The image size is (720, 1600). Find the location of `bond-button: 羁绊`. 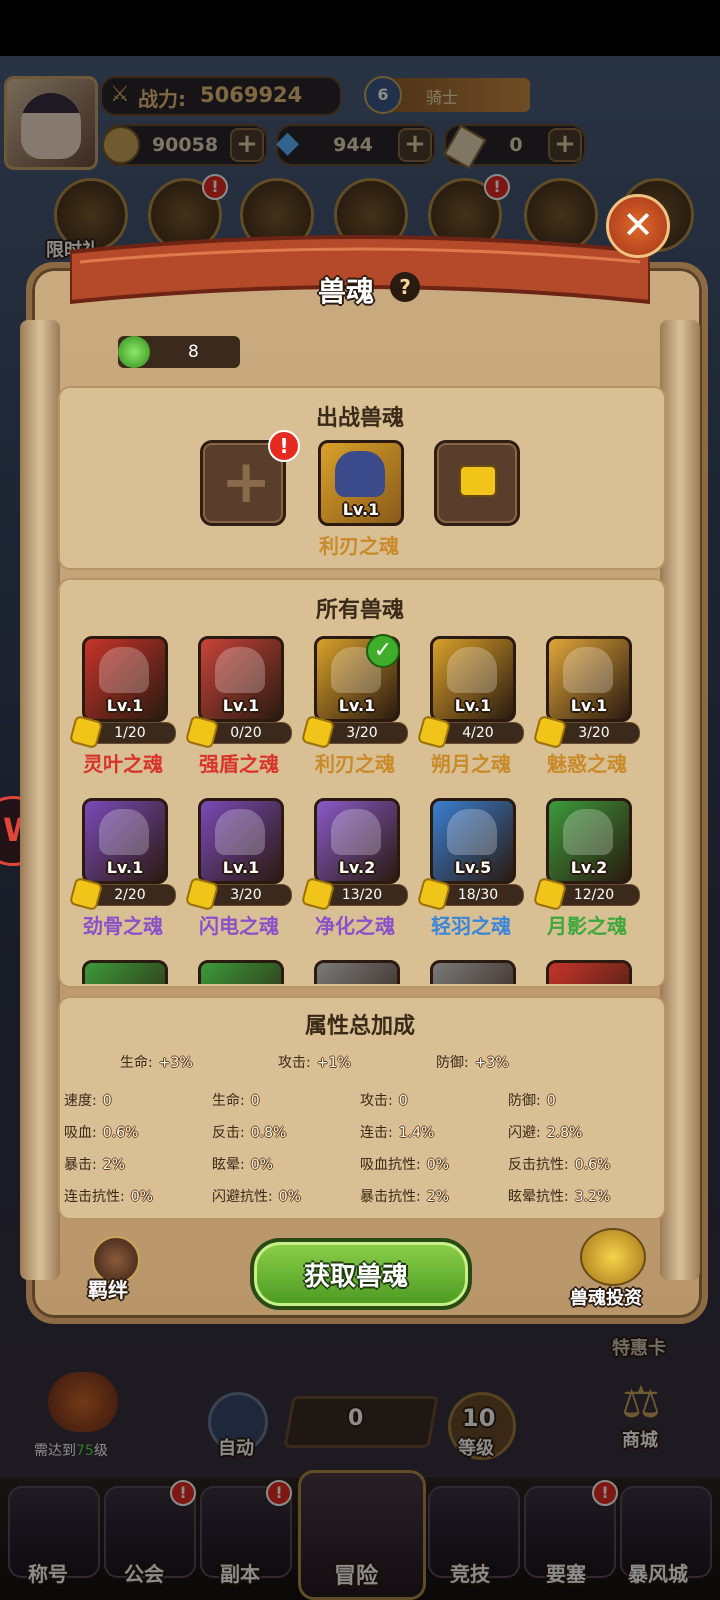

bond-button: 羁绊 is located at coordinates (114, 1269).